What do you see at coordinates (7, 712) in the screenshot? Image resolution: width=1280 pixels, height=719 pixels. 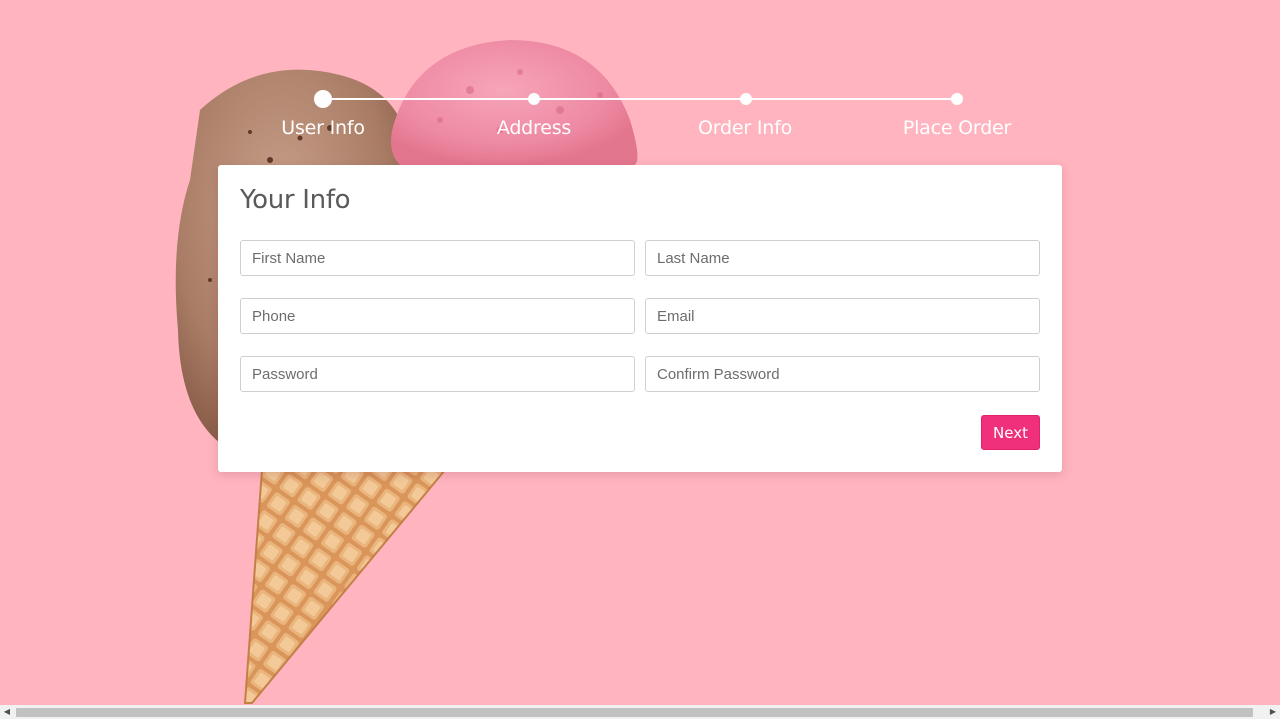 I see `caret-left-icon: ◀` at bounding box center [7, 712].